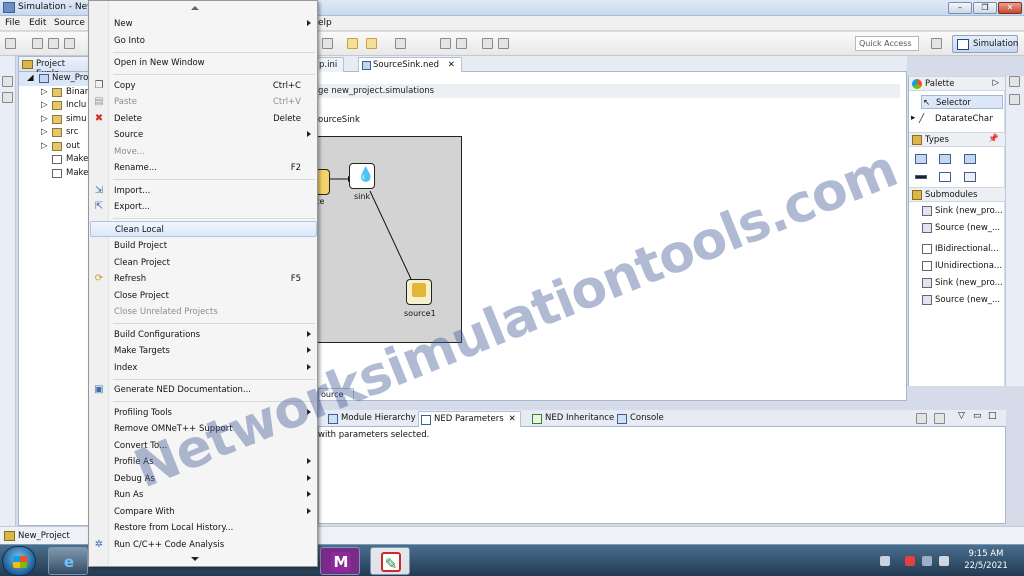 The image size is (1024, 576). What do you see at coordinates (641, 419) in the screenshot?
I see `tab-console: Console` at bounding box center [641, 419].